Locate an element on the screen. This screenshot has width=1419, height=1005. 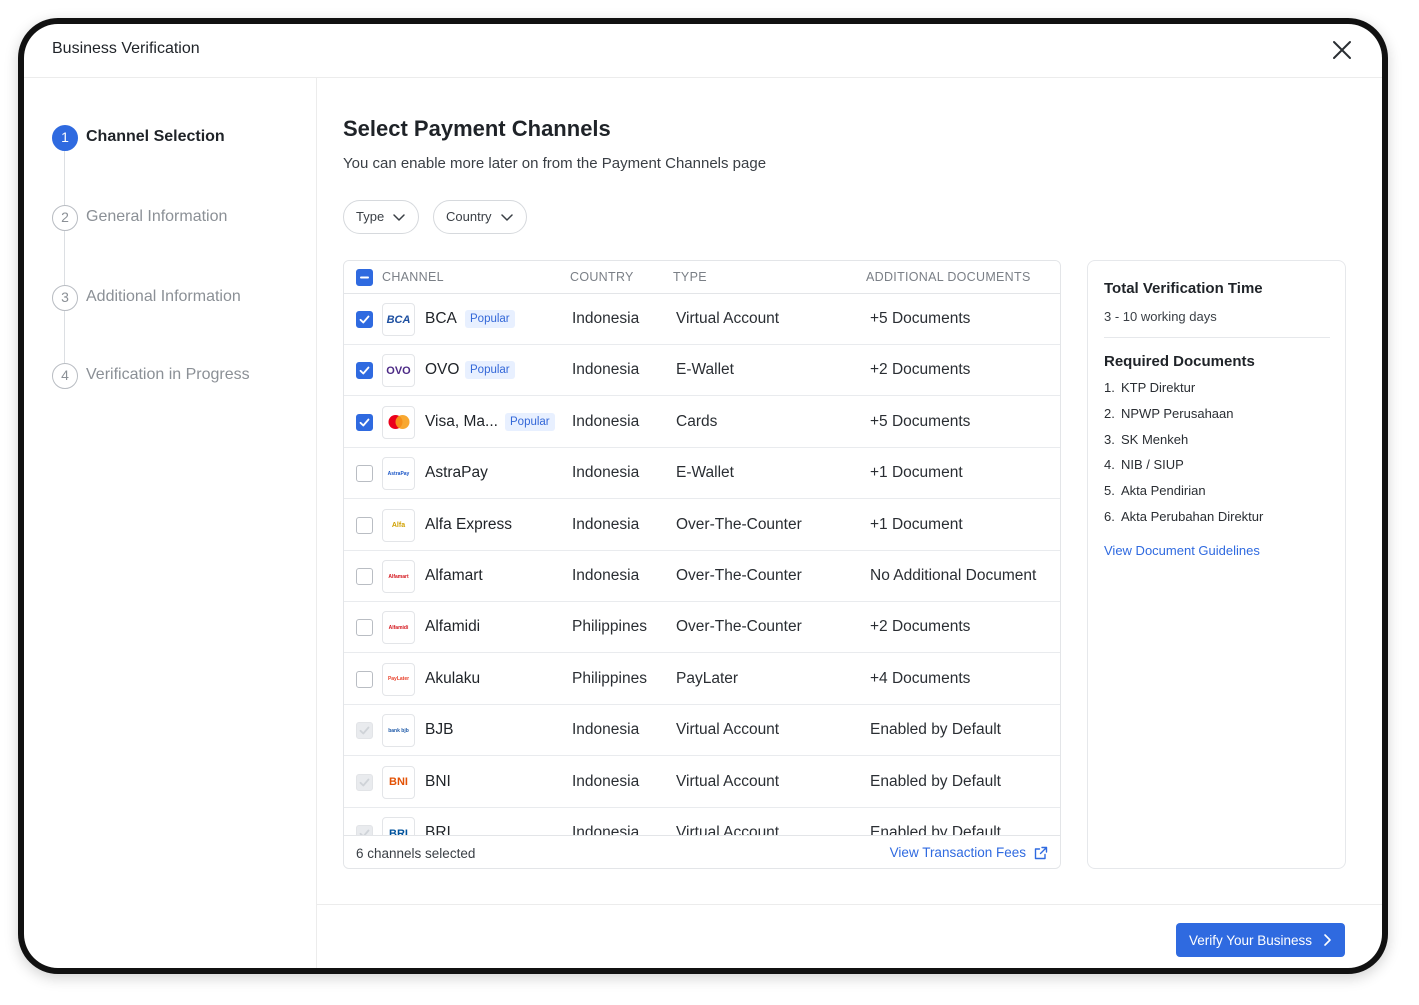
required-document-item: 3. SK Menkeh is located at coordinates (1146, 439).